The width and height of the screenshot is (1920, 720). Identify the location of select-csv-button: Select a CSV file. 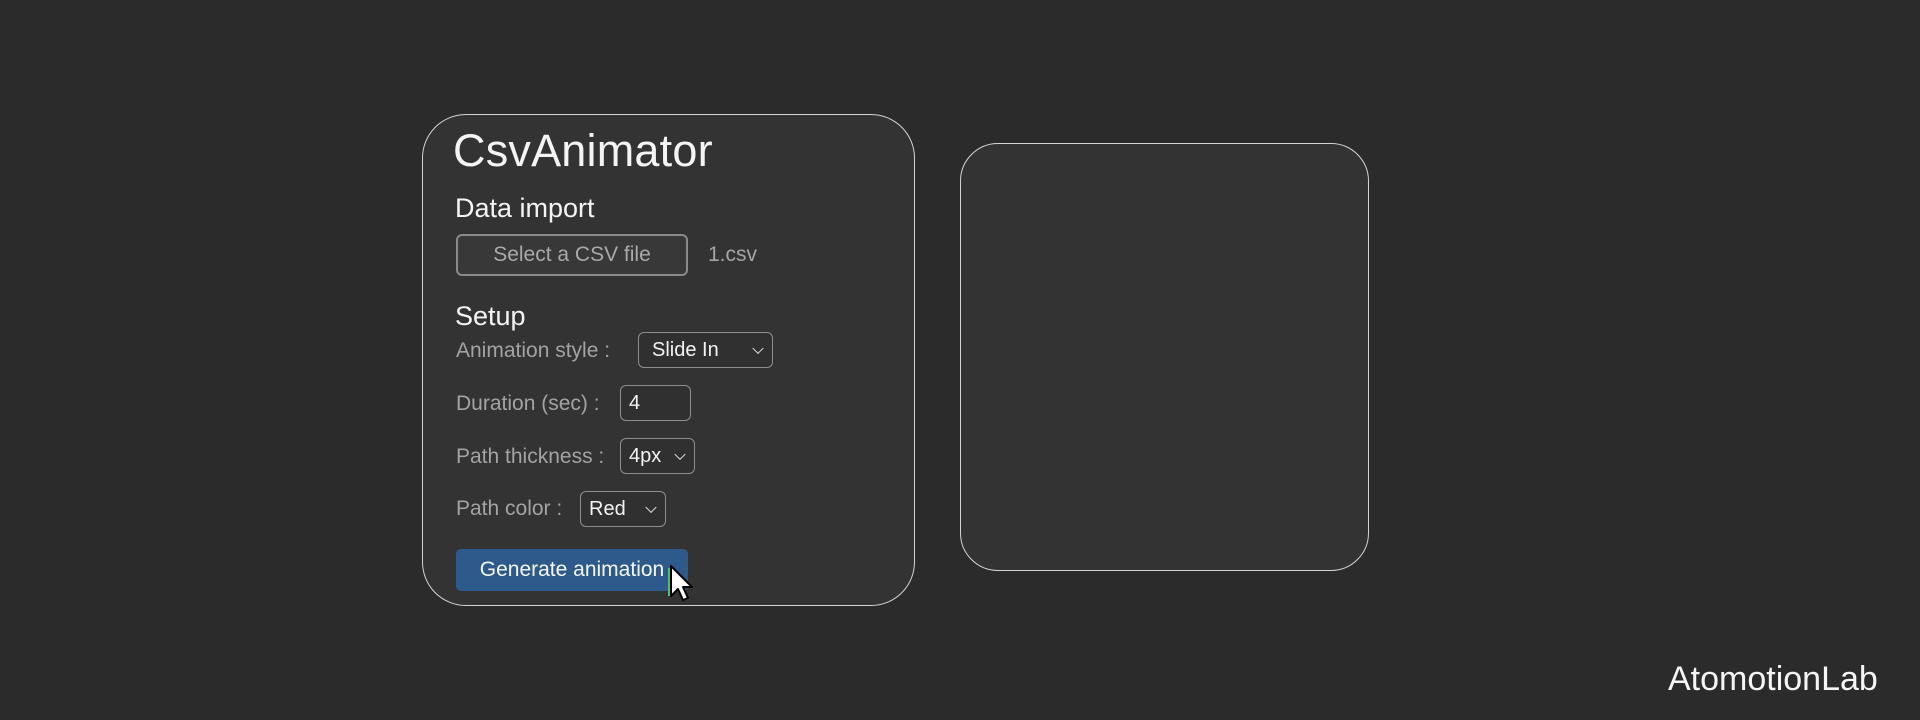
(572, 255).